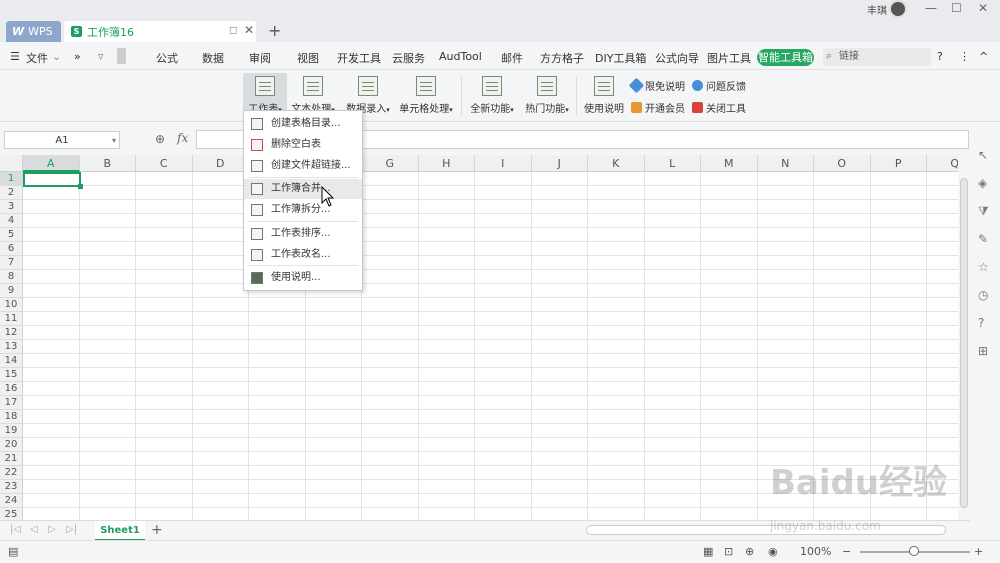 This screenshot has height=563, width=1000. Describe the element at coordinates (53, 180) in the screenshot. I see `active-cell` at that location.